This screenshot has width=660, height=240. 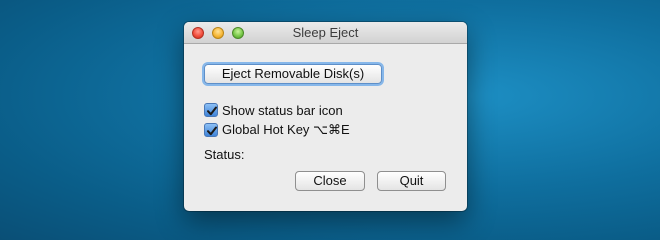 What do you see at coordinates (282, 110) in the screenshot?
I see `show-status-bar-icon-label: Show status bar icon` at bounding box center [282, 110].